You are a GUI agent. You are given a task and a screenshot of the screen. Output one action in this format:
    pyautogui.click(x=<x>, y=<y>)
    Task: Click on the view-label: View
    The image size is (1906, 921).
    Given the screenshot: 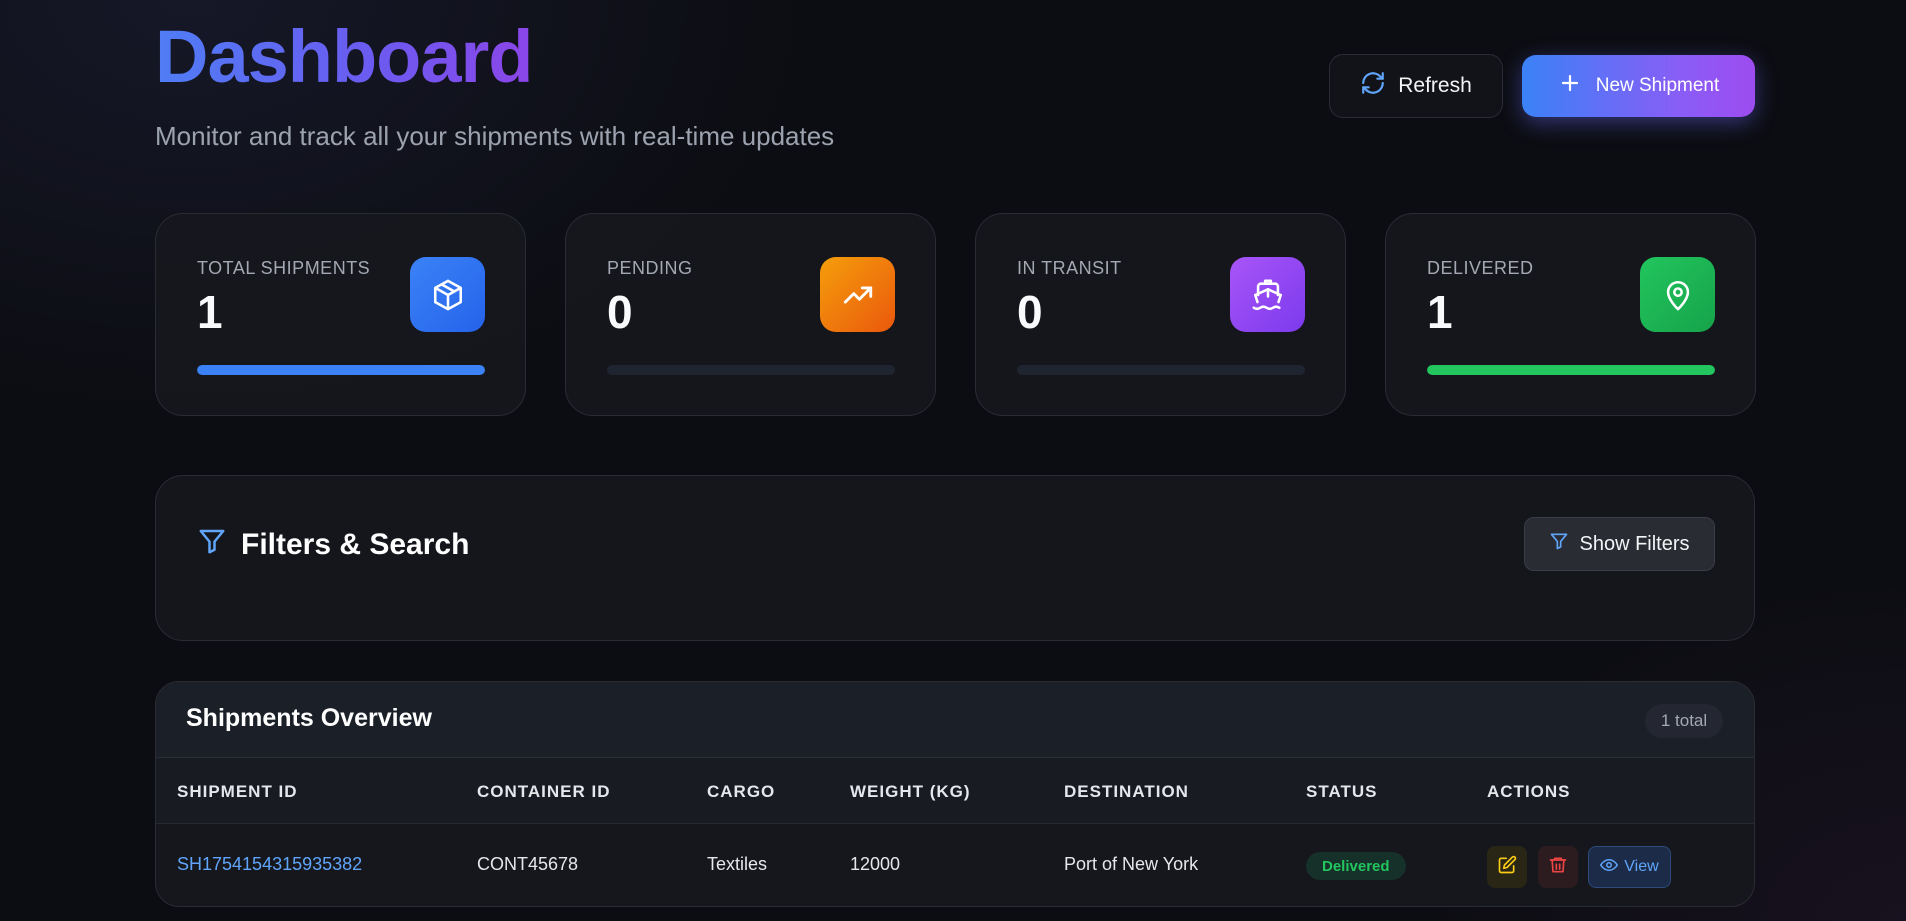 What is the action you would take?
    pyautogui.click(x=1641, y=866)
    